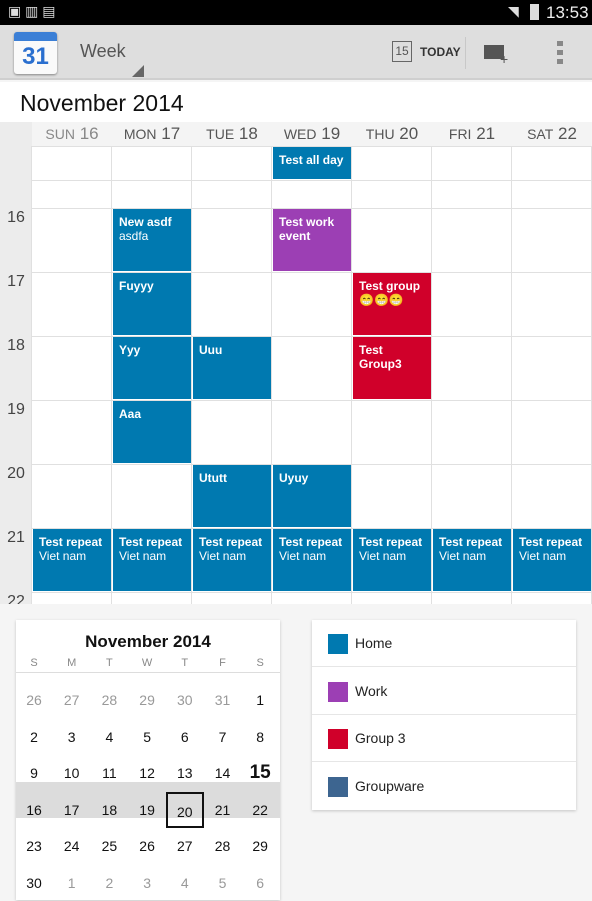  Describe the element at coordinates (223, 773) in the screenshot. I see `mini-calendar-day: 14` at that location.